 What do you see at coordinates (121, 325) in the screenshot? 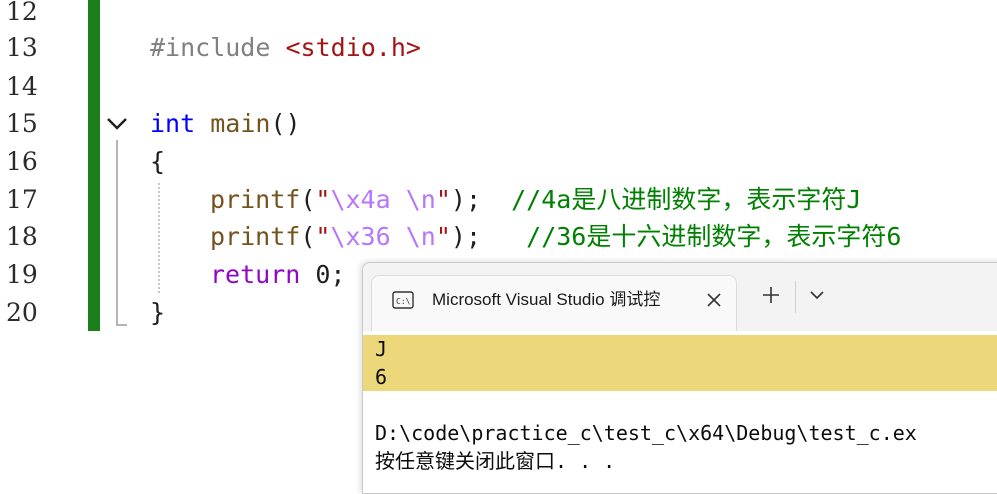
I see `fold-region-end` at bounding box center [121, 325].